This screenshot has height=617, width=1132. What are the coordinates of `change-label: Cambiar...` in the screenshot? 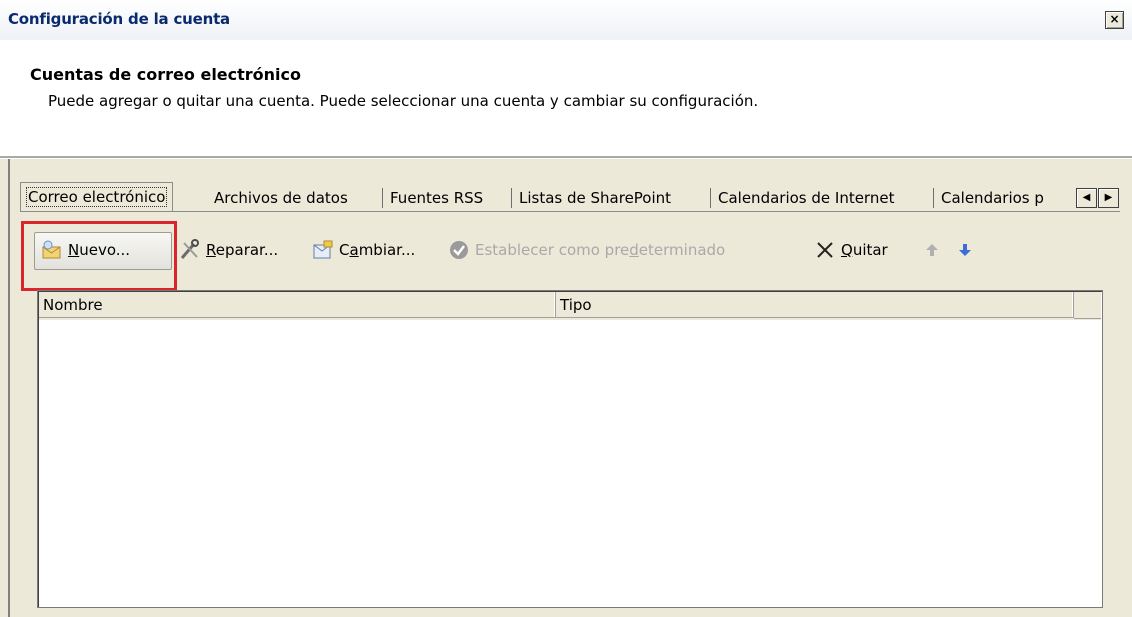 It's located at (377, 250).